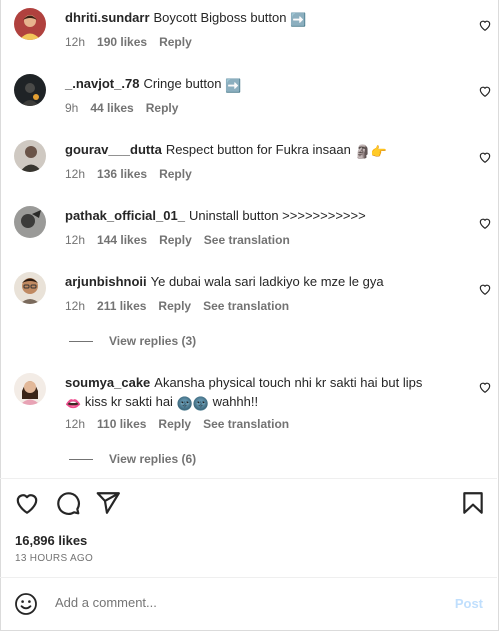  Describe the element at coordinates (121, 424) in the screenshot. I see `comment-likes: 110 likes` at that location.